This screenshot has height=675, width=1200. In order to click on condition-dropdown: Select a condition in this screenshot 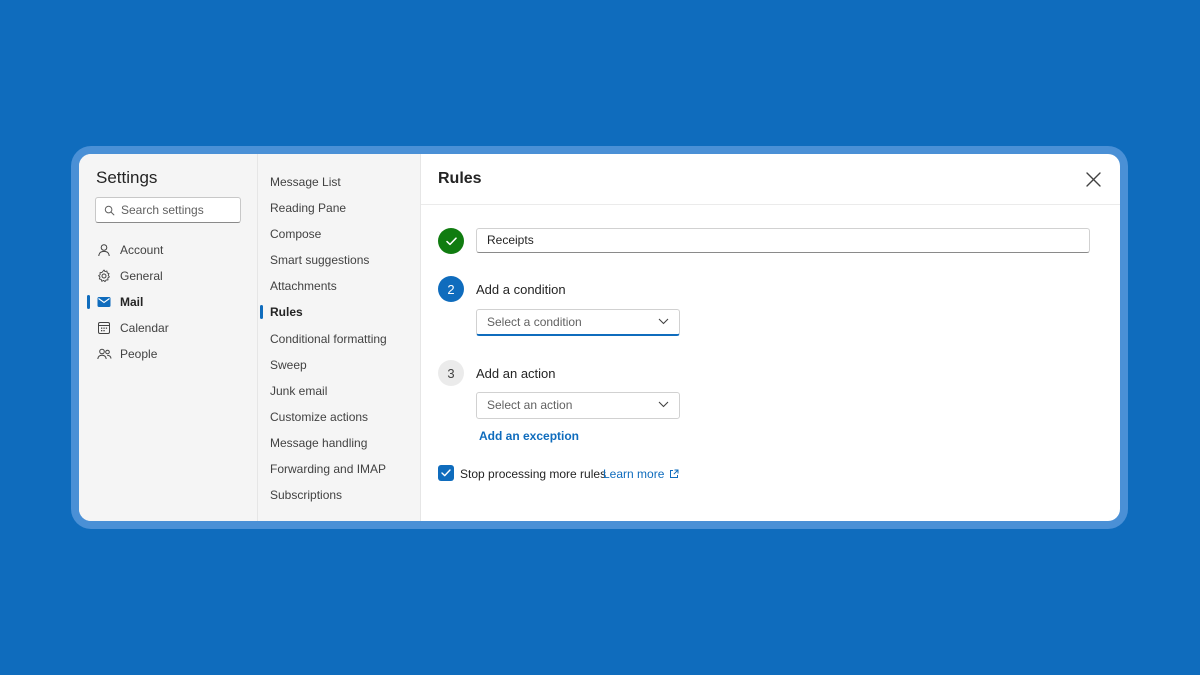, I will do `click(578, 322)`.